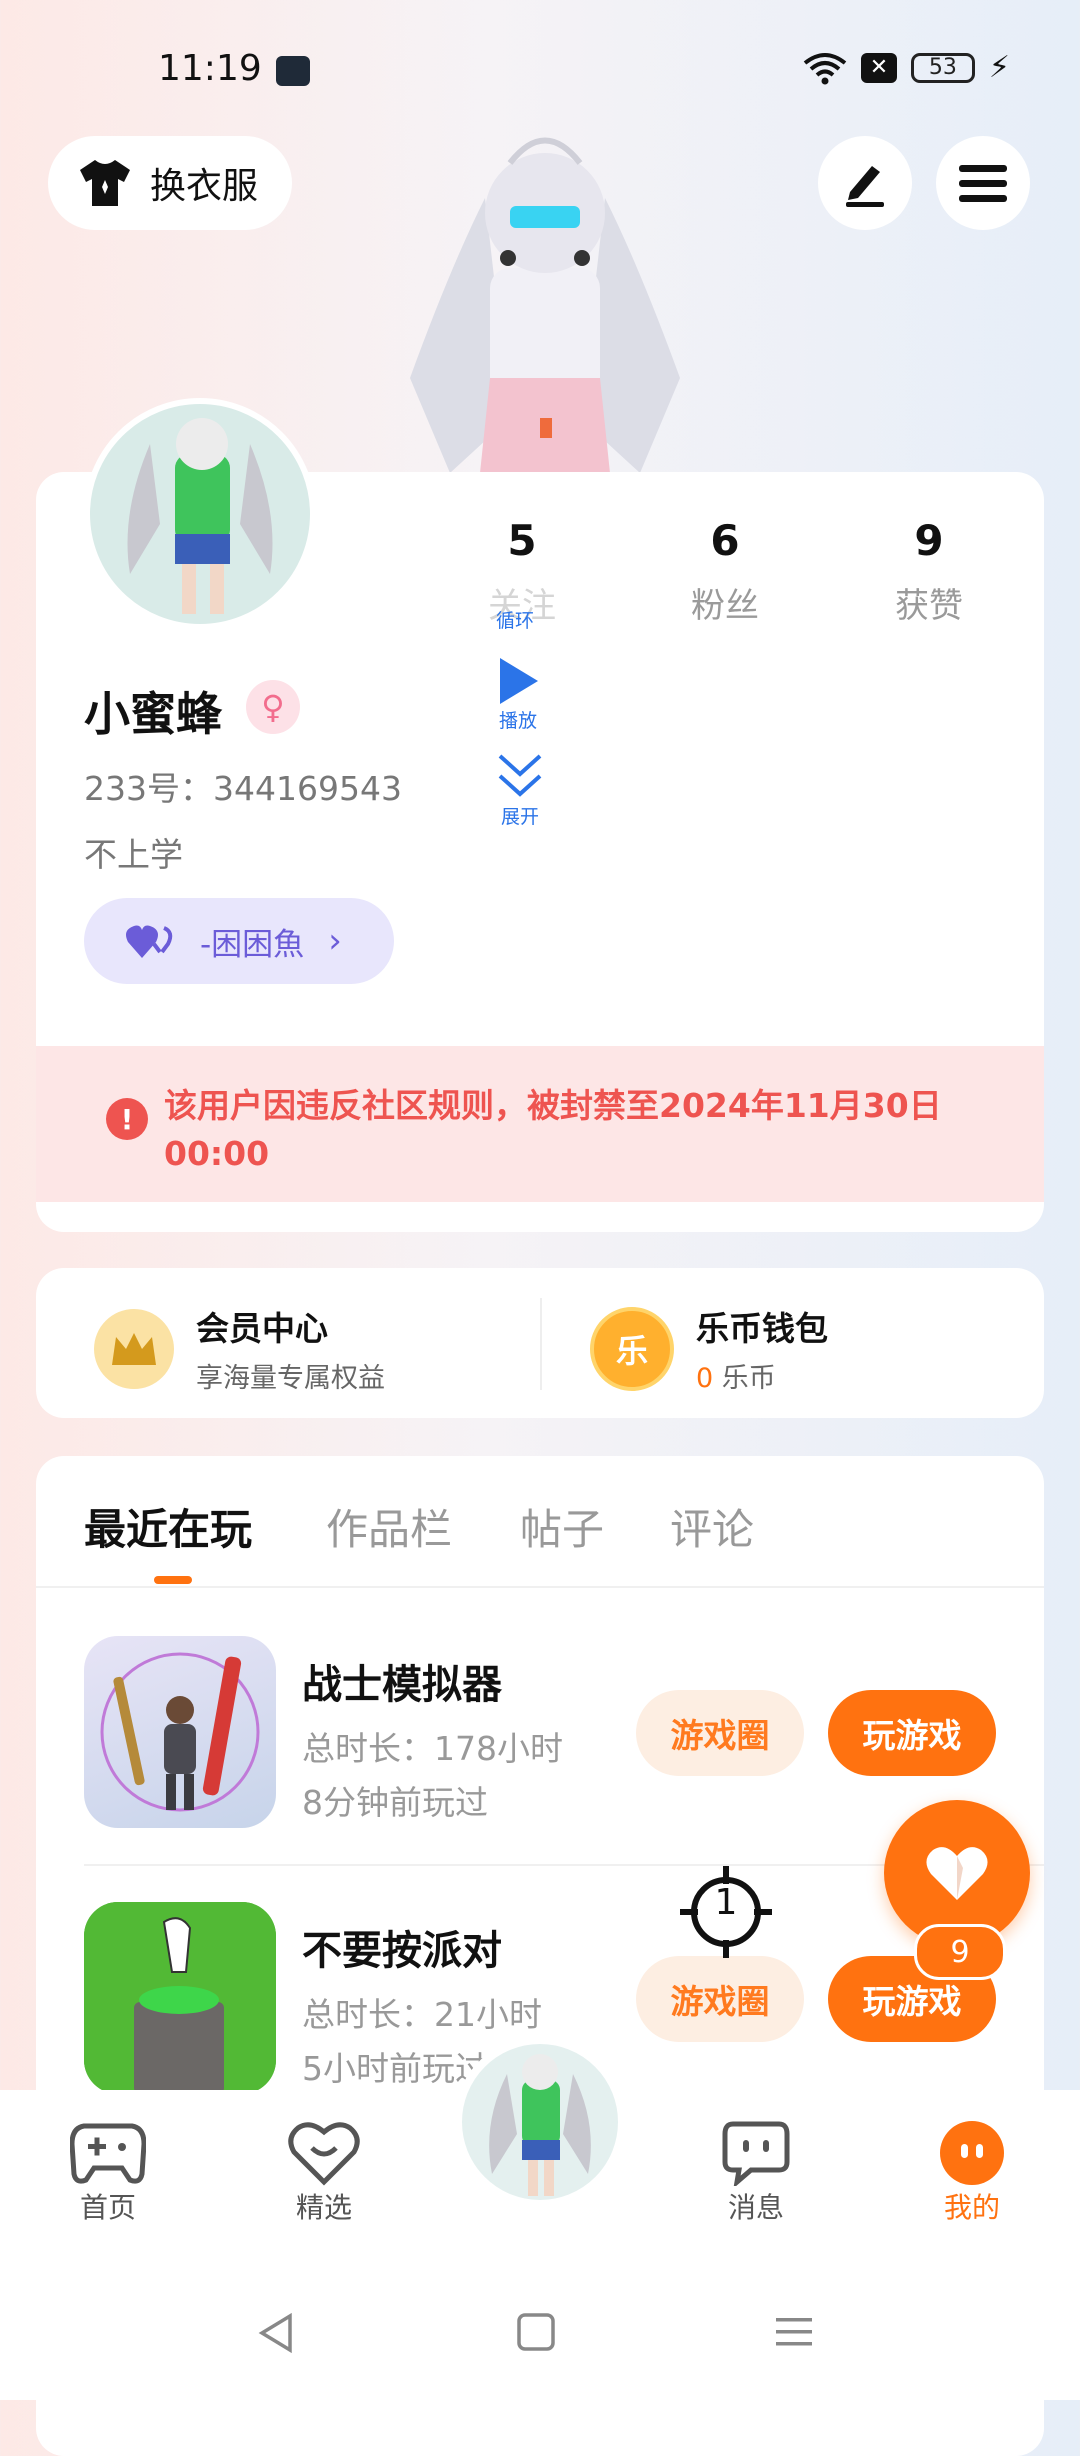 Image resolution: width=1080 pixels, height=2456 pixels. Describe the element at coordinates (825, 68) in the screenshot. I see `wifi-icon` at that location.